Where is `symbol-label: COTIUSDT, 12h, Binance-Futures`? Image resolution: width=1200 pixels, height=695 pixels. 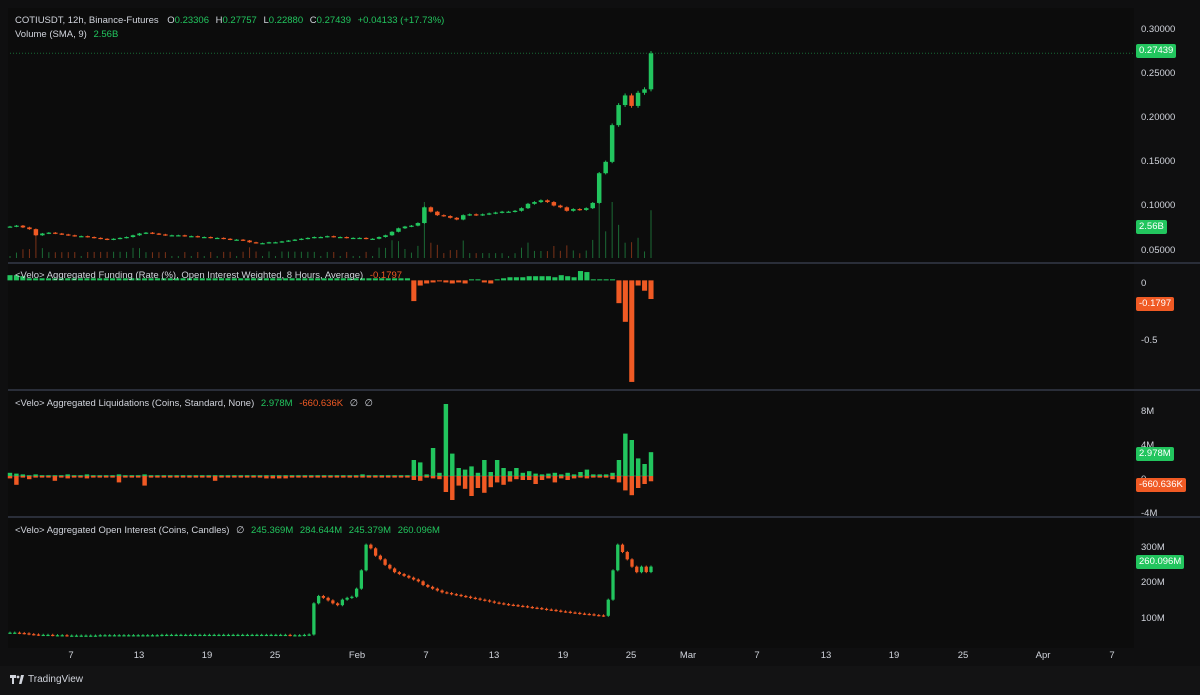
symbol-label: COTIUSDT, 12h, Binance-Futures is located at coordinates (87, 20).